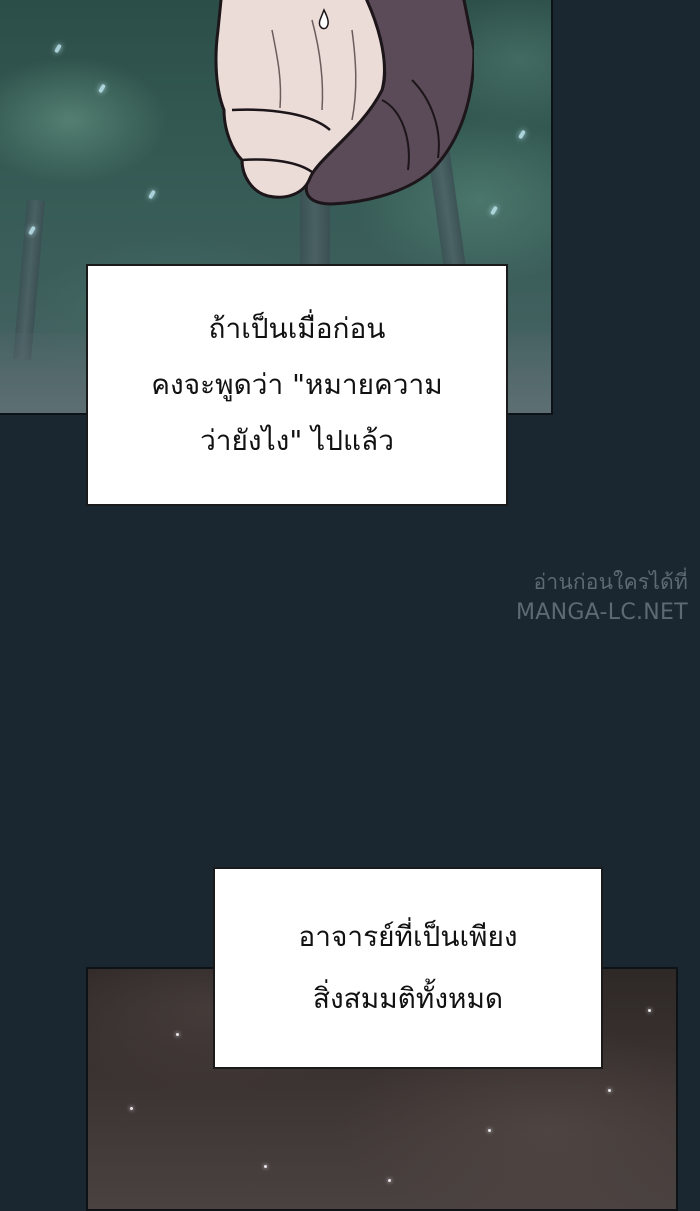 The width and height of the screenshot is (700, 1211). Describe the element at coordinates (408, 936) in the screenshot. I see `narration-line: อาจารย์ที่เป็นเพียง` at that location.